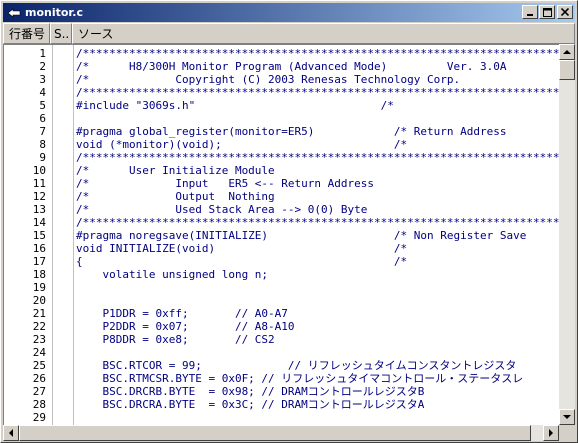  I want to click on source-line: P1DDR = 0xff; // A0-A7, so click(316, 313).